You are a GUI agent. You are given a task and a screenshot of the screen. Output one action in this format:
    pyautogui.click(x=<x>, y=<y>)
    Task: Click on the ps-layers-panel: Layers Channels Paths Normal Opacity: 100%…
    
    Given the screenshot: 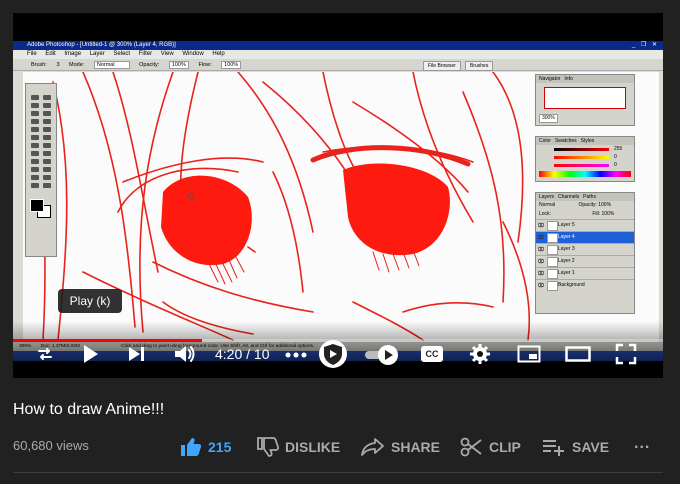 What is the action you would take?
    pyautogui.click(x=585, y=253)
    